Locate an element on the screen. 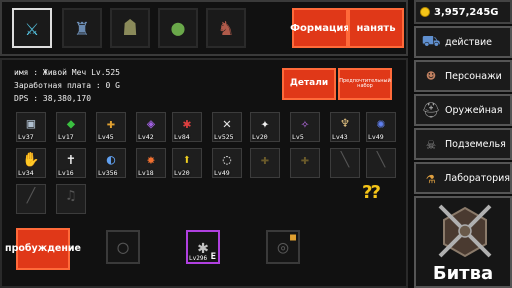  hero-slot-goblin: ☗ is located at coordinates (130, 28).